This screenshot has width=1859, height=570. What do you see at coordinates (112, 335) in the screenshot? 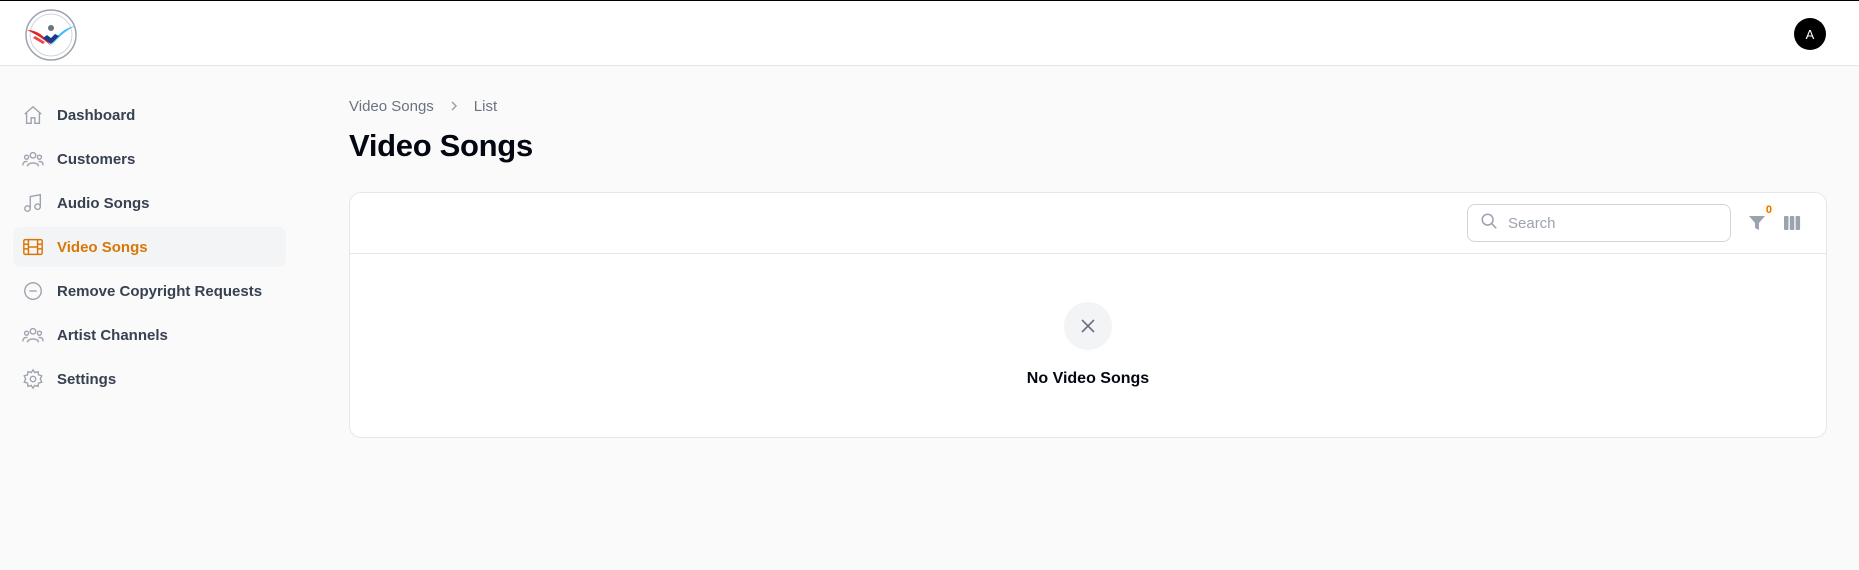
I see `sidebar-item-label: Artist Channels` at bounding box center [112, 335].